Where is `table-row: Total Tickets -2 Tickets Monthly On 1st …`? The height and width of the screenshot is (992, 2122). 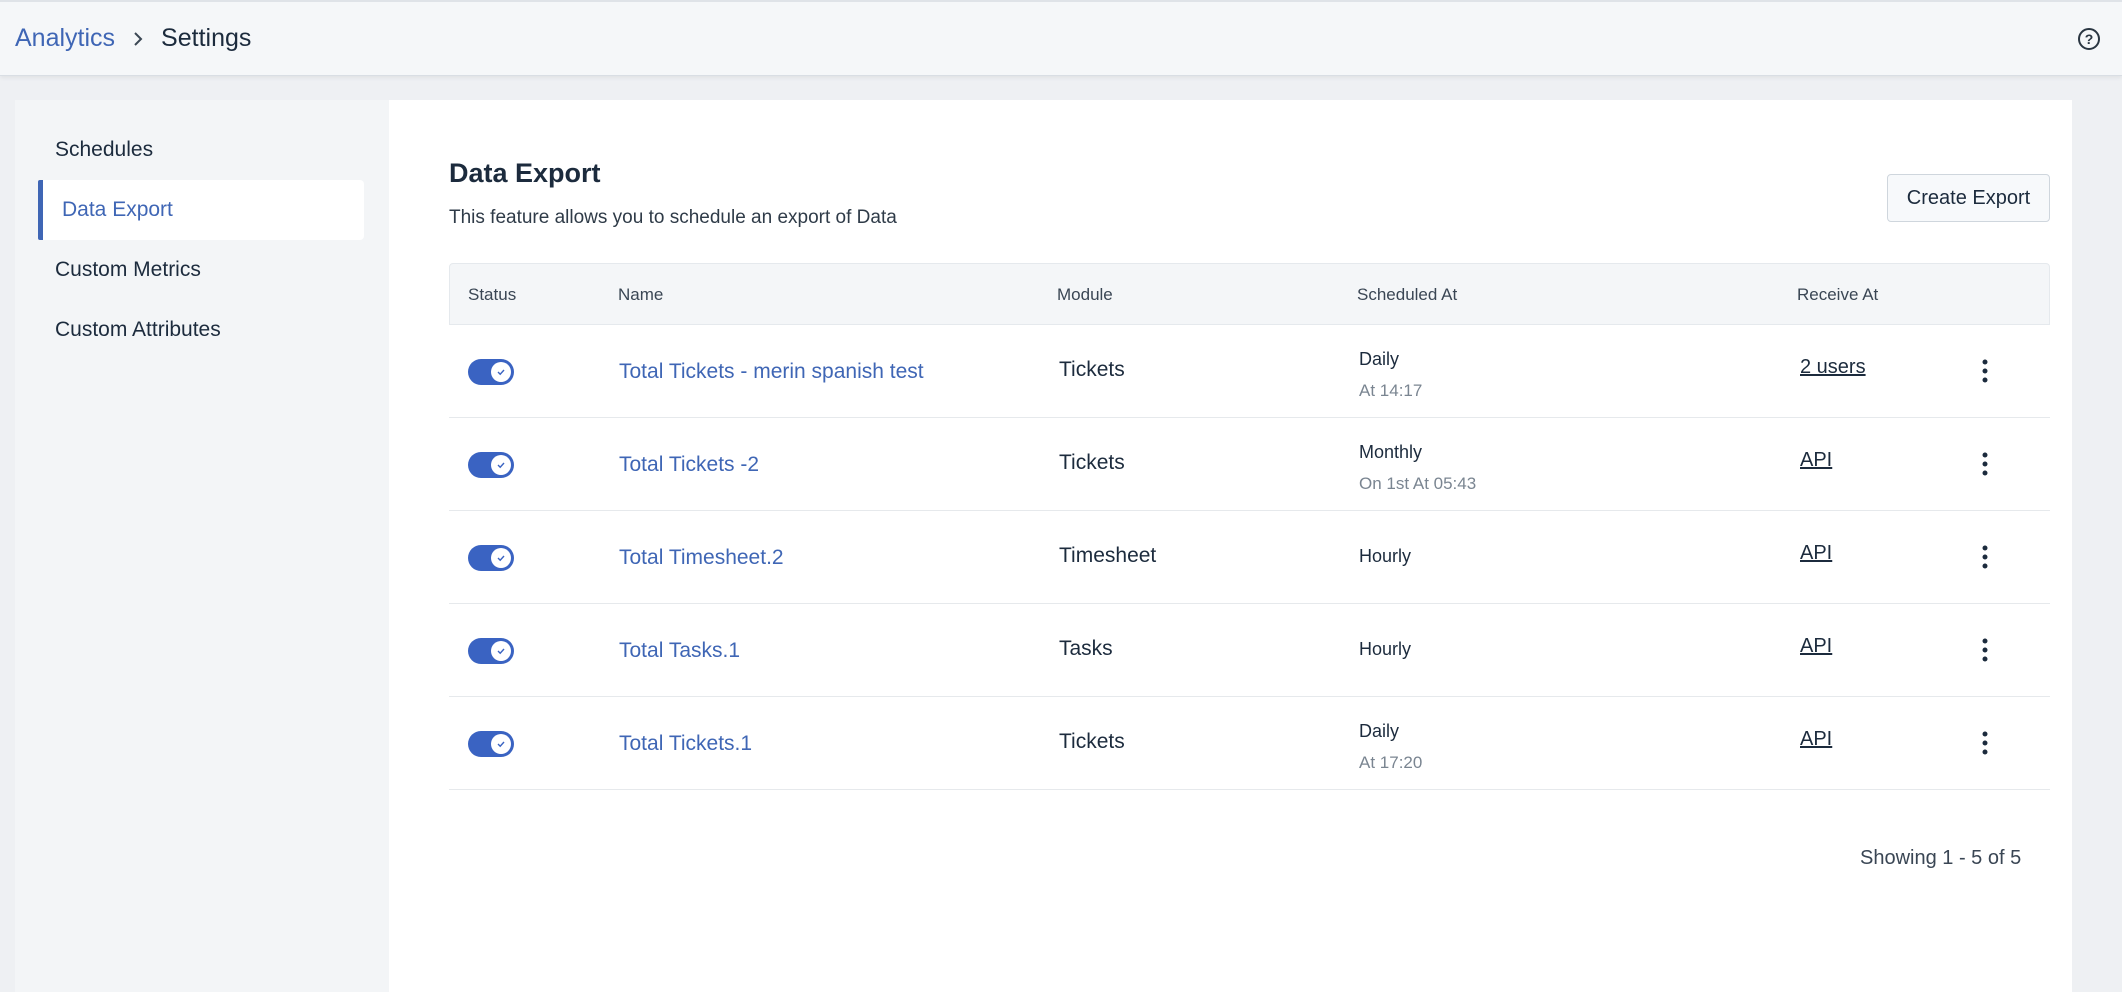 table-row: Total Tickets -2 Tickets Monthly On 1st … is located at coordinates (1249, 464).